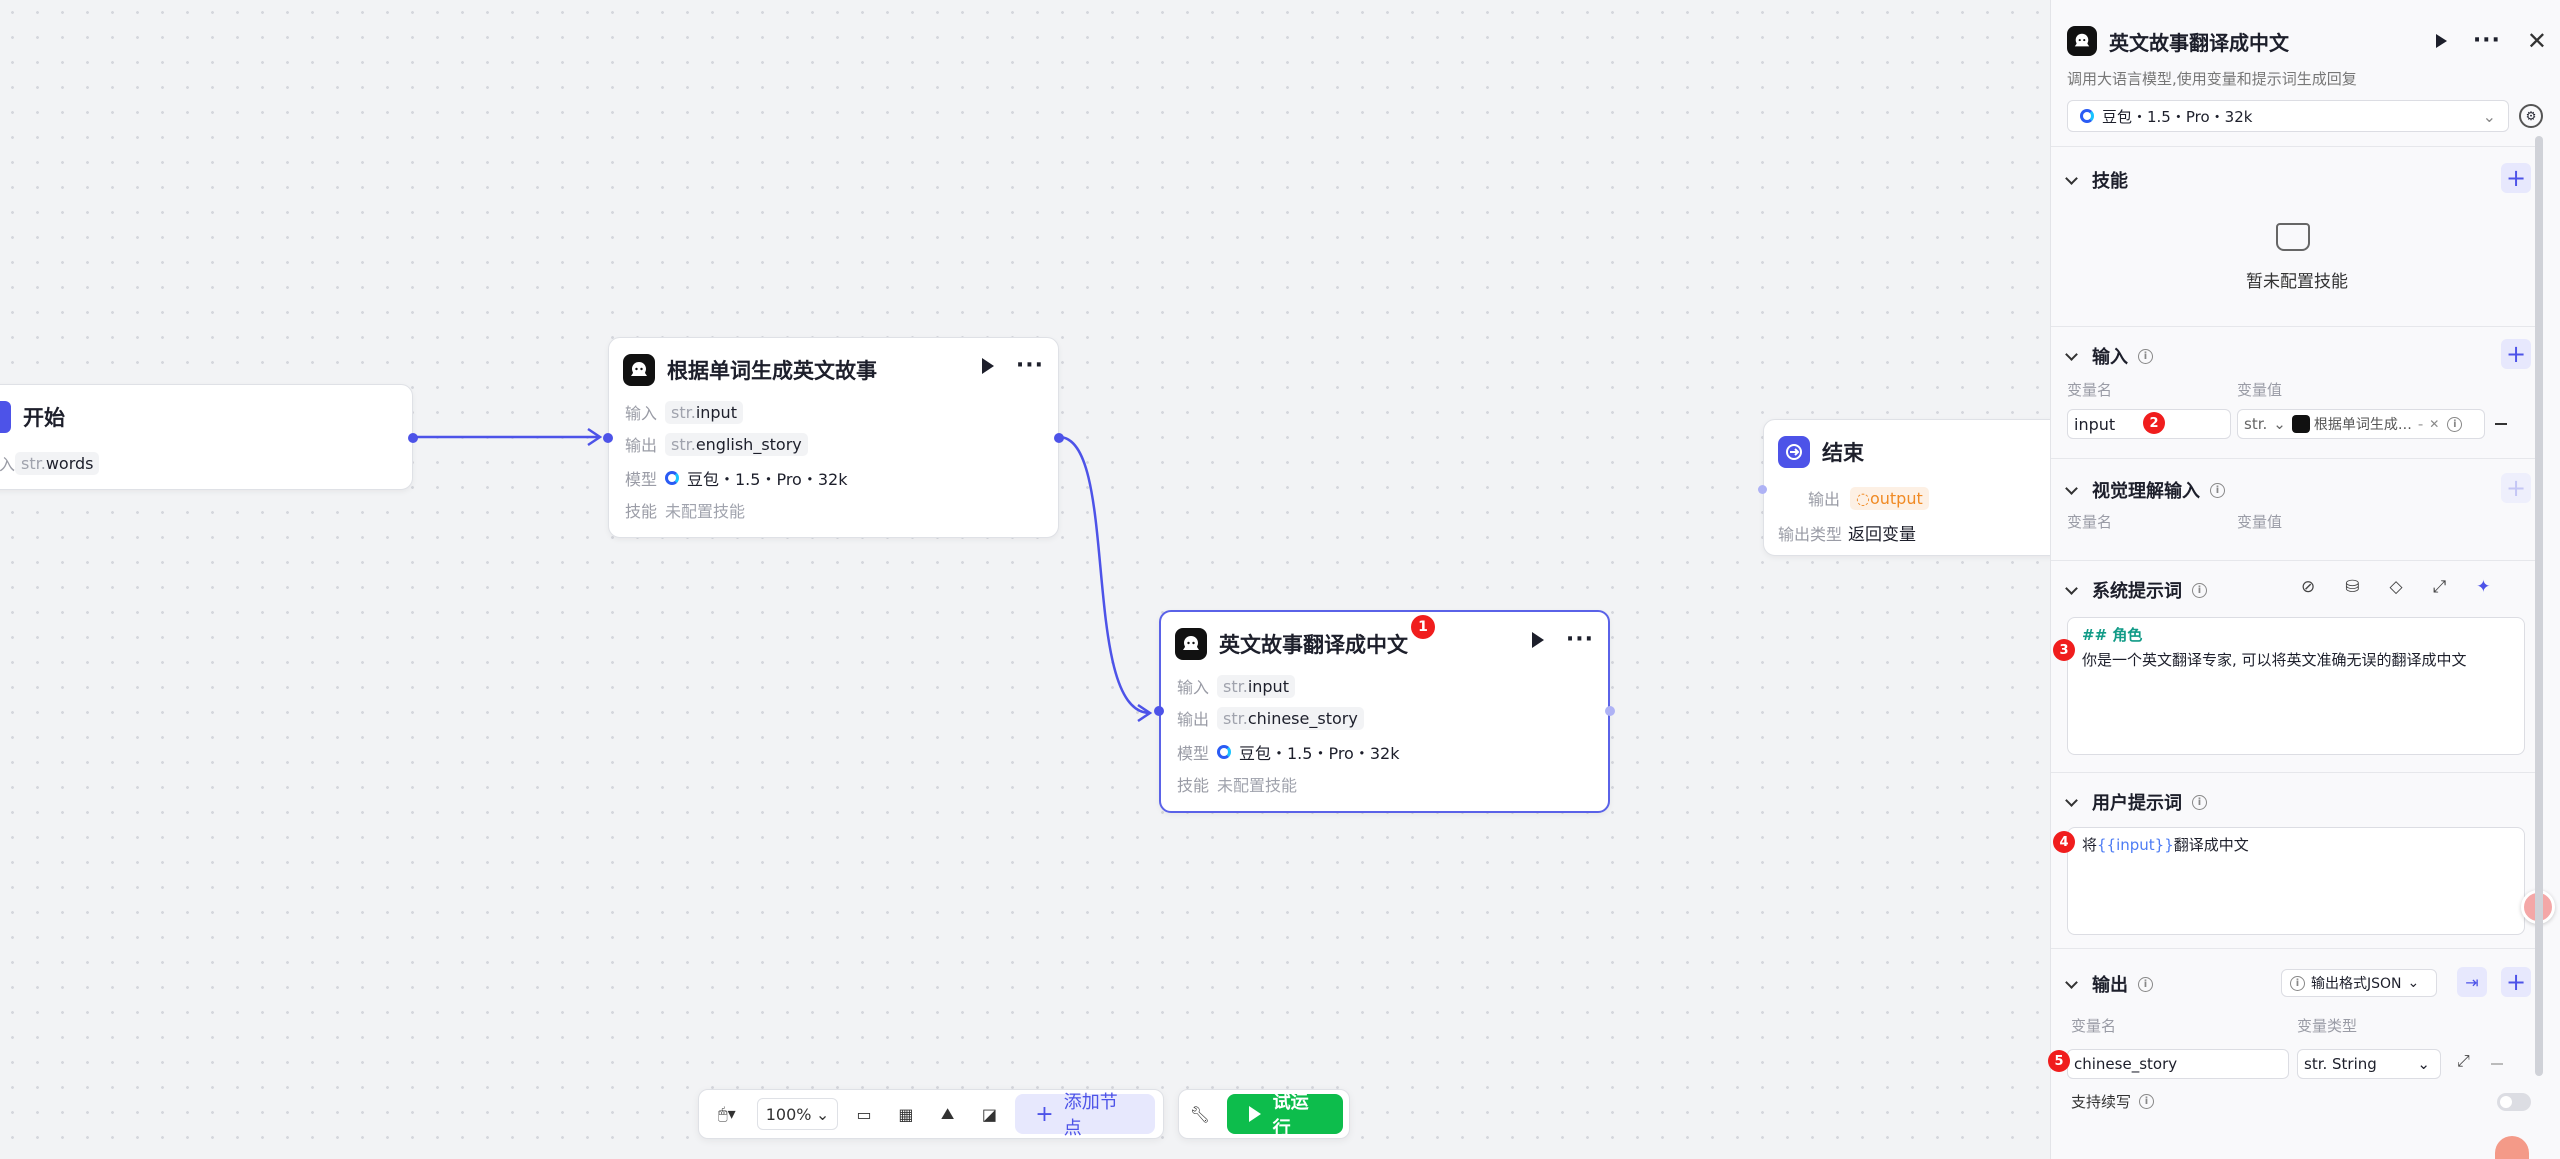  What do you see at coordinates (2512, 1147) in the screenshot?
I see `avatar` at bounding box center [2512, 1147].